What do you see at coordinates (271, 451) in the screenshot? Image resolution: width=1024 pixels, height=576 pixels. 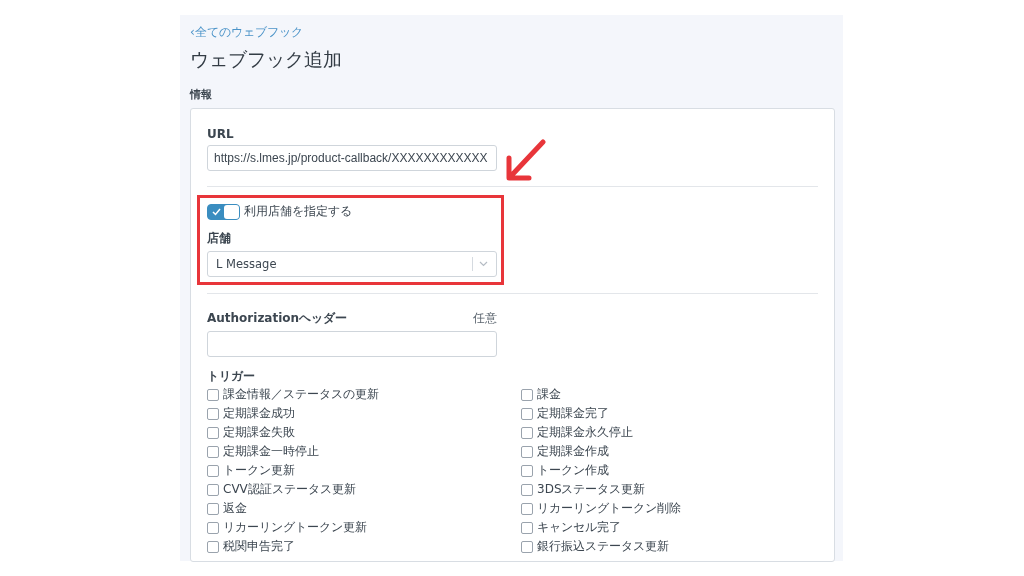 I see `checkbox-label: 定期課金一時停止` at bounding box center [271, 451].